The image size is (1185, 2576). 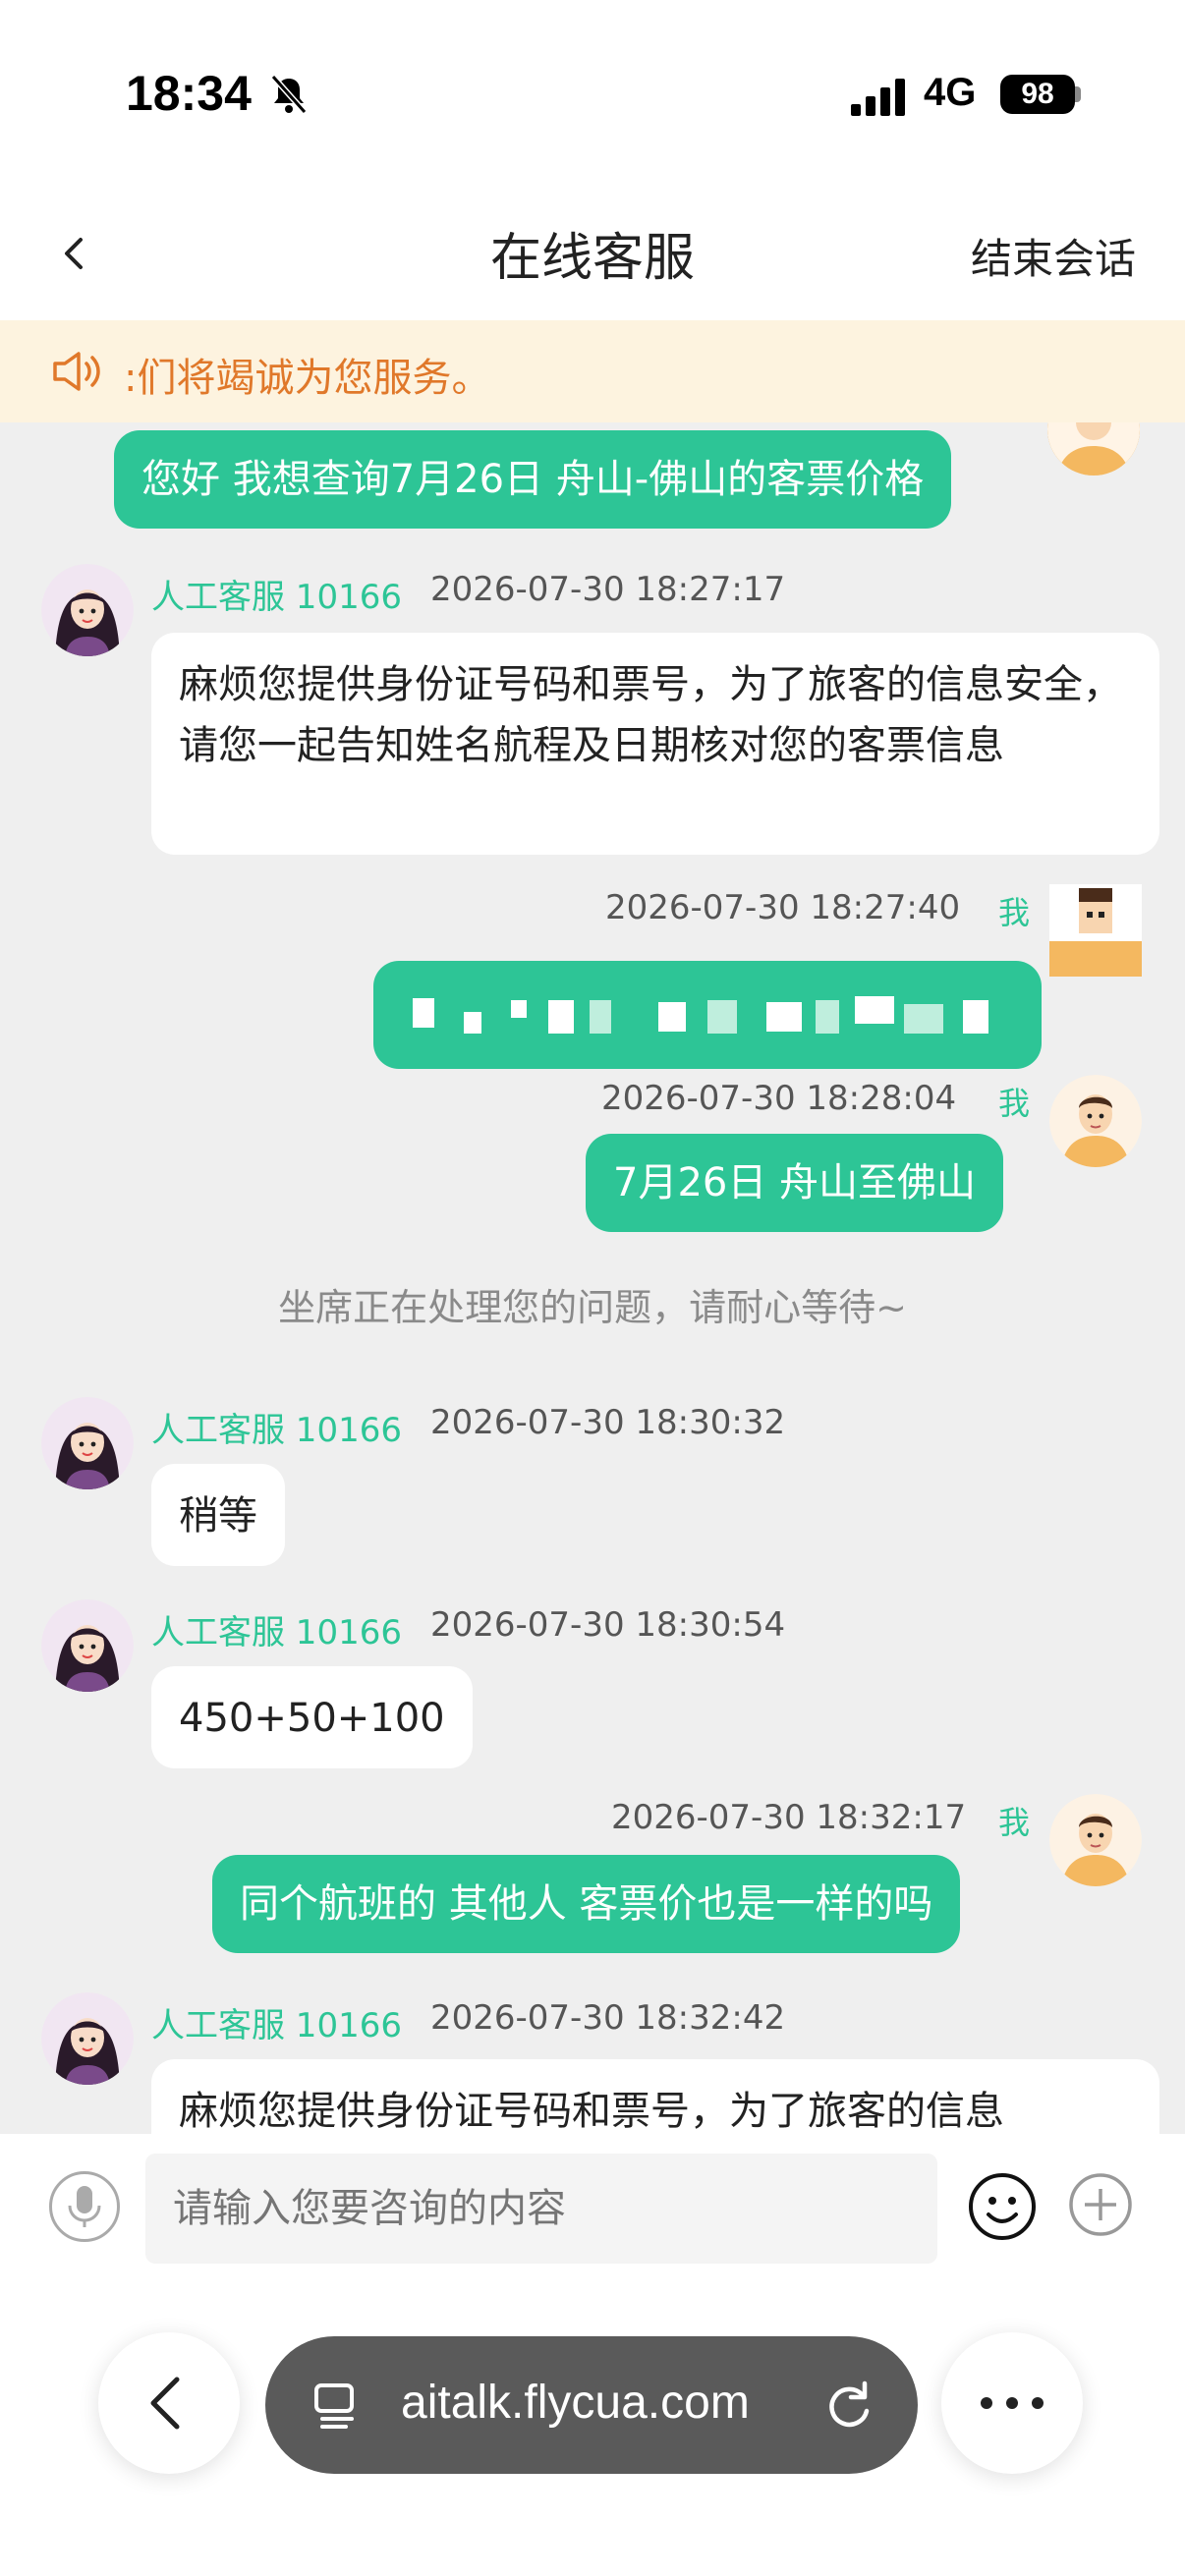 What do you see at coordinates (655, 2096) in the screenshot?
I see `message-bubble-incoming: 麻烦您提供身份证号码和票号，为了旅客的信息` at bounding box center [655, 2096].